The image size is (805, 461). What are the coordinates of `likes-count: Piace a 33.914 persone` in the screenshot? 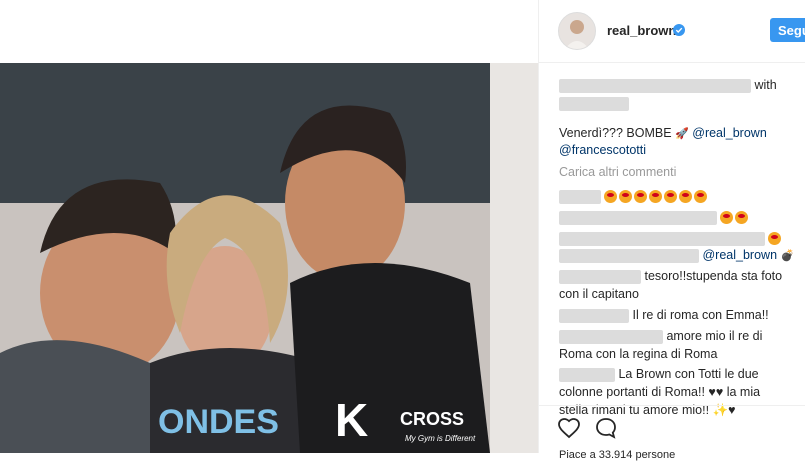 It's located at (617, 455).